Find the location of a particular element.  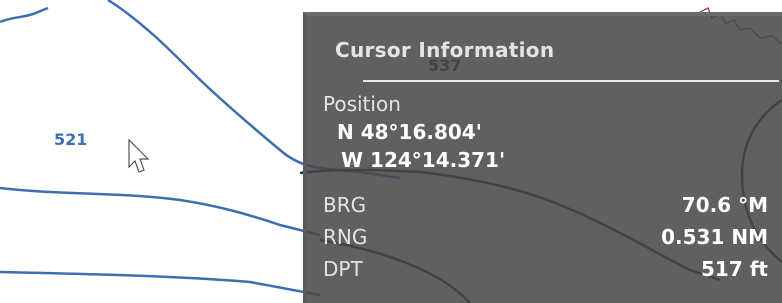

arrow-cursor-icon is located at coordinates (139, 155).